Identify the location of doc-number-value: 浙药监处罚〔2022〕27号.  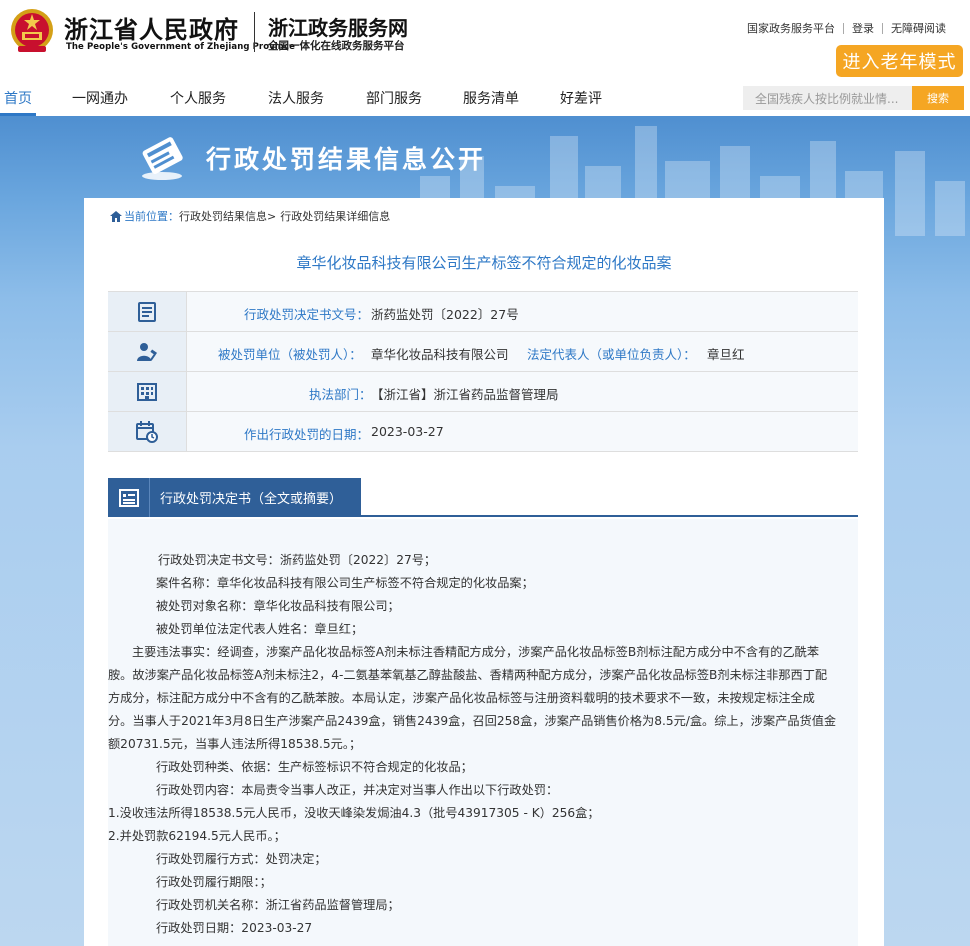
(445, 314).